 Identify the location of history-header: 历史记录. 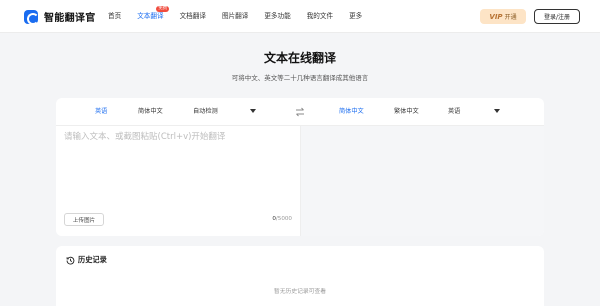
(86, 260).